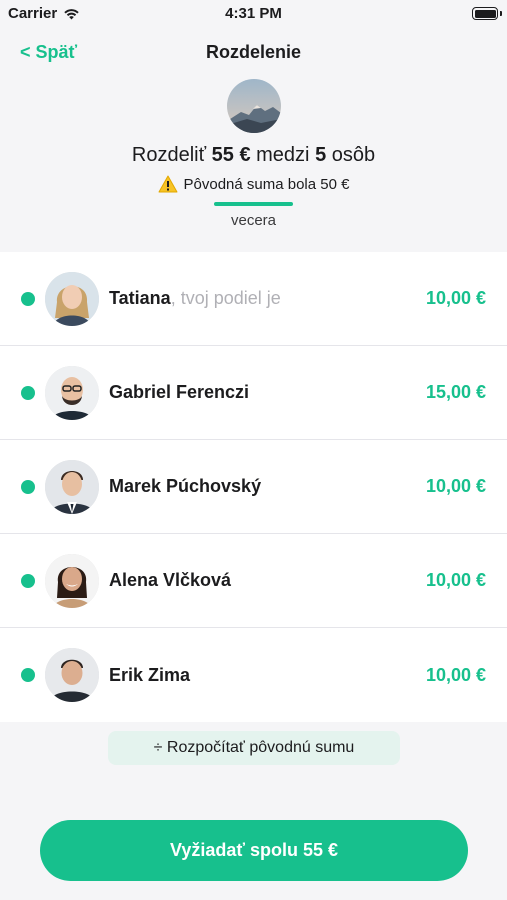  I want to click on split-amount: 55 €, so click(231, 155).